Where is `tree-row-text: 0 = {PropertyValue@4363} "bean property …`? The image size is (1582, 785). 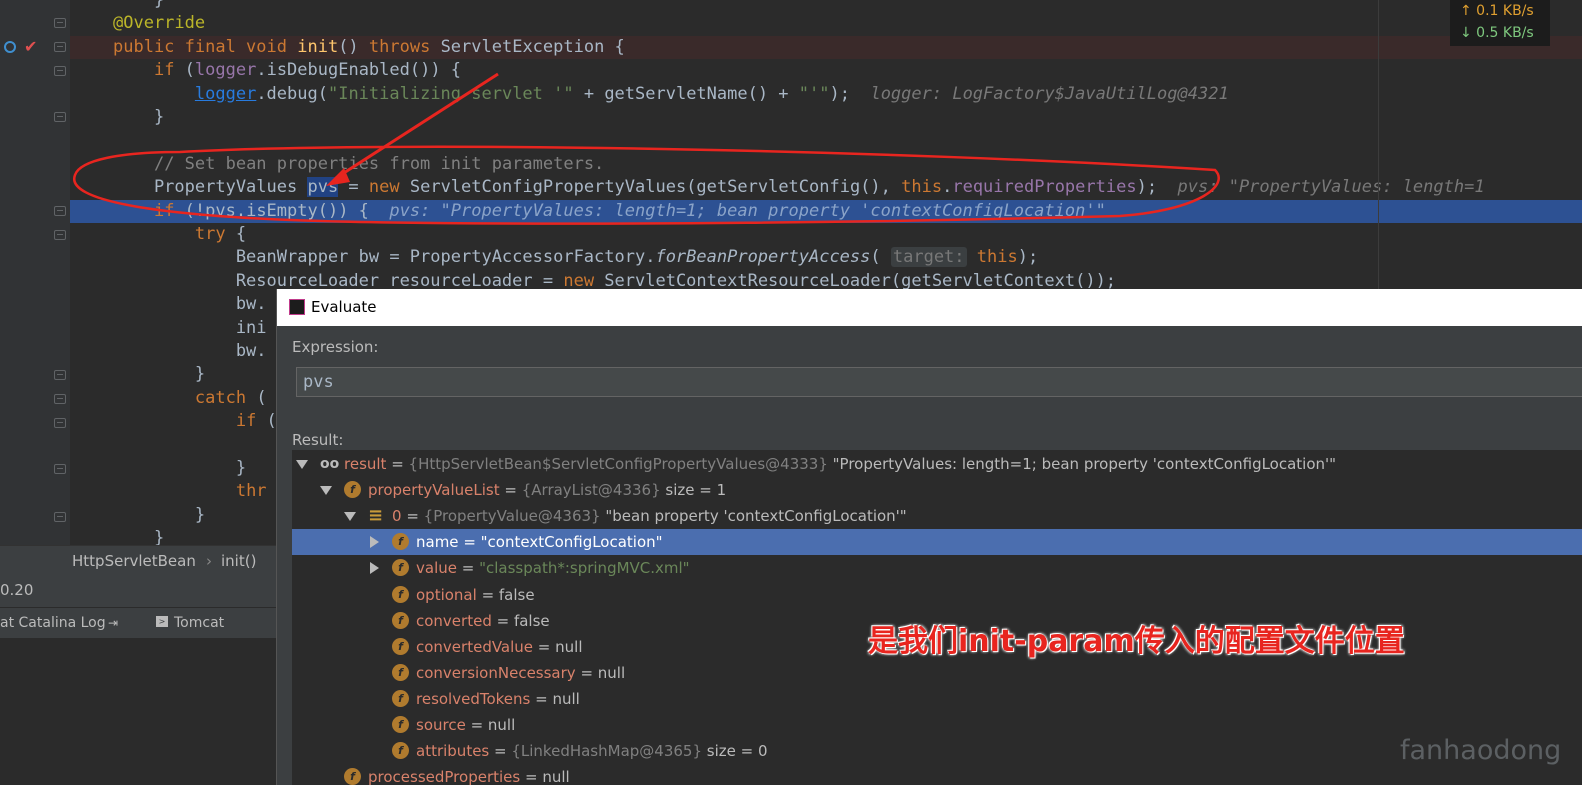
tree-row-text: 0 = {PropertyValue@4363} "bean property … is located at coordinates (649, 516).